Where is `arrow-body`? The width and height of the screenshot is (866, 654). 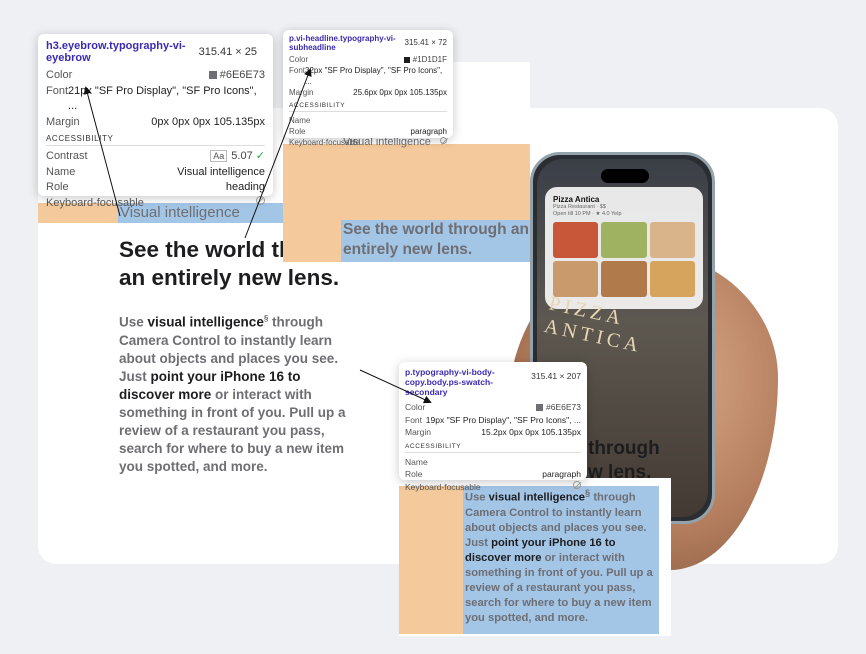 arrow-body is located at coordinates (395, 386).